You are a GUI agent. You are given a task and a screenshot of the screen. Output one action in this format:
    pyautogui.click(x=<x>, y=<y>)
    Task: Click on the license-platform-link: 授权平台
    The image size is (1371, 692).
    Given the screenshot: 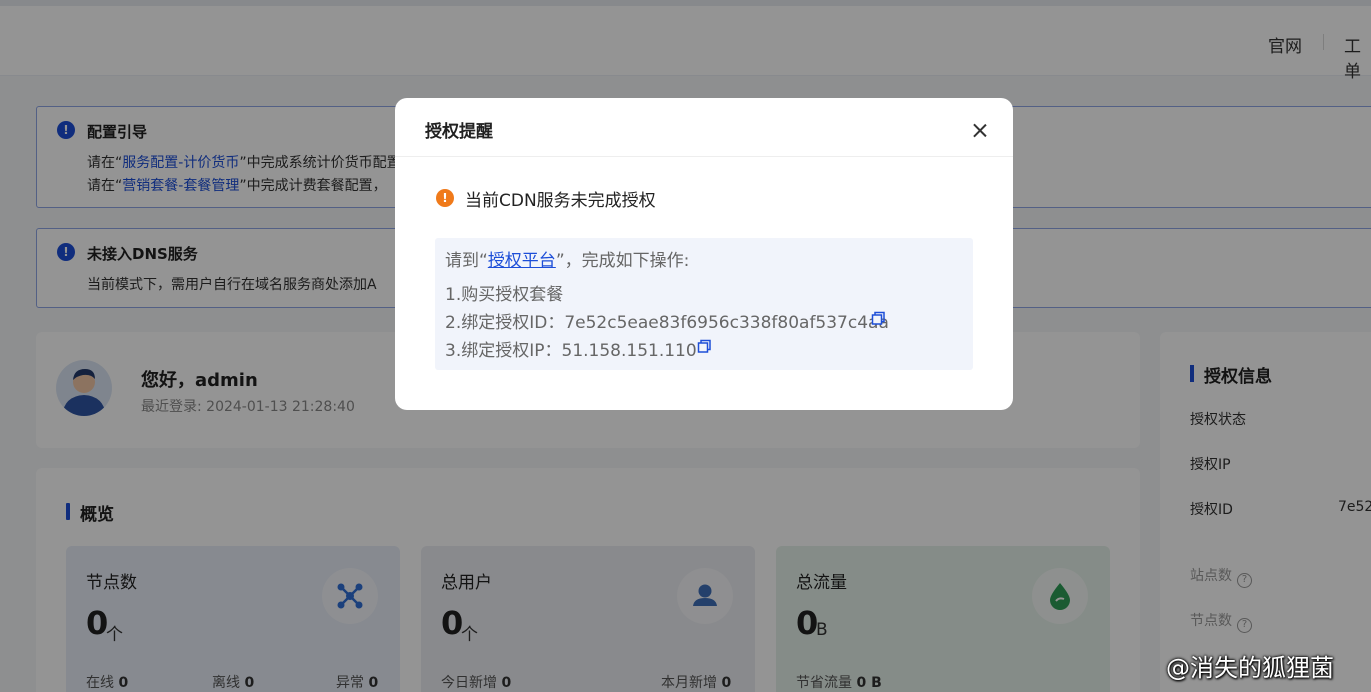 What is the action you would take?
    pyautogui.click(x=522, y=261)
    